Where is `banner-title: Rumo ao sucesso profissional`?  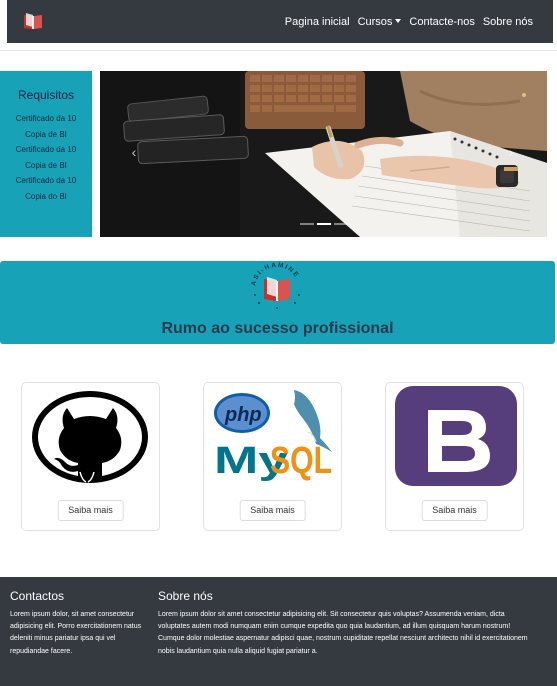 banner-title: Rumo ao sucesso profissional is located at coordinates (277, 328).